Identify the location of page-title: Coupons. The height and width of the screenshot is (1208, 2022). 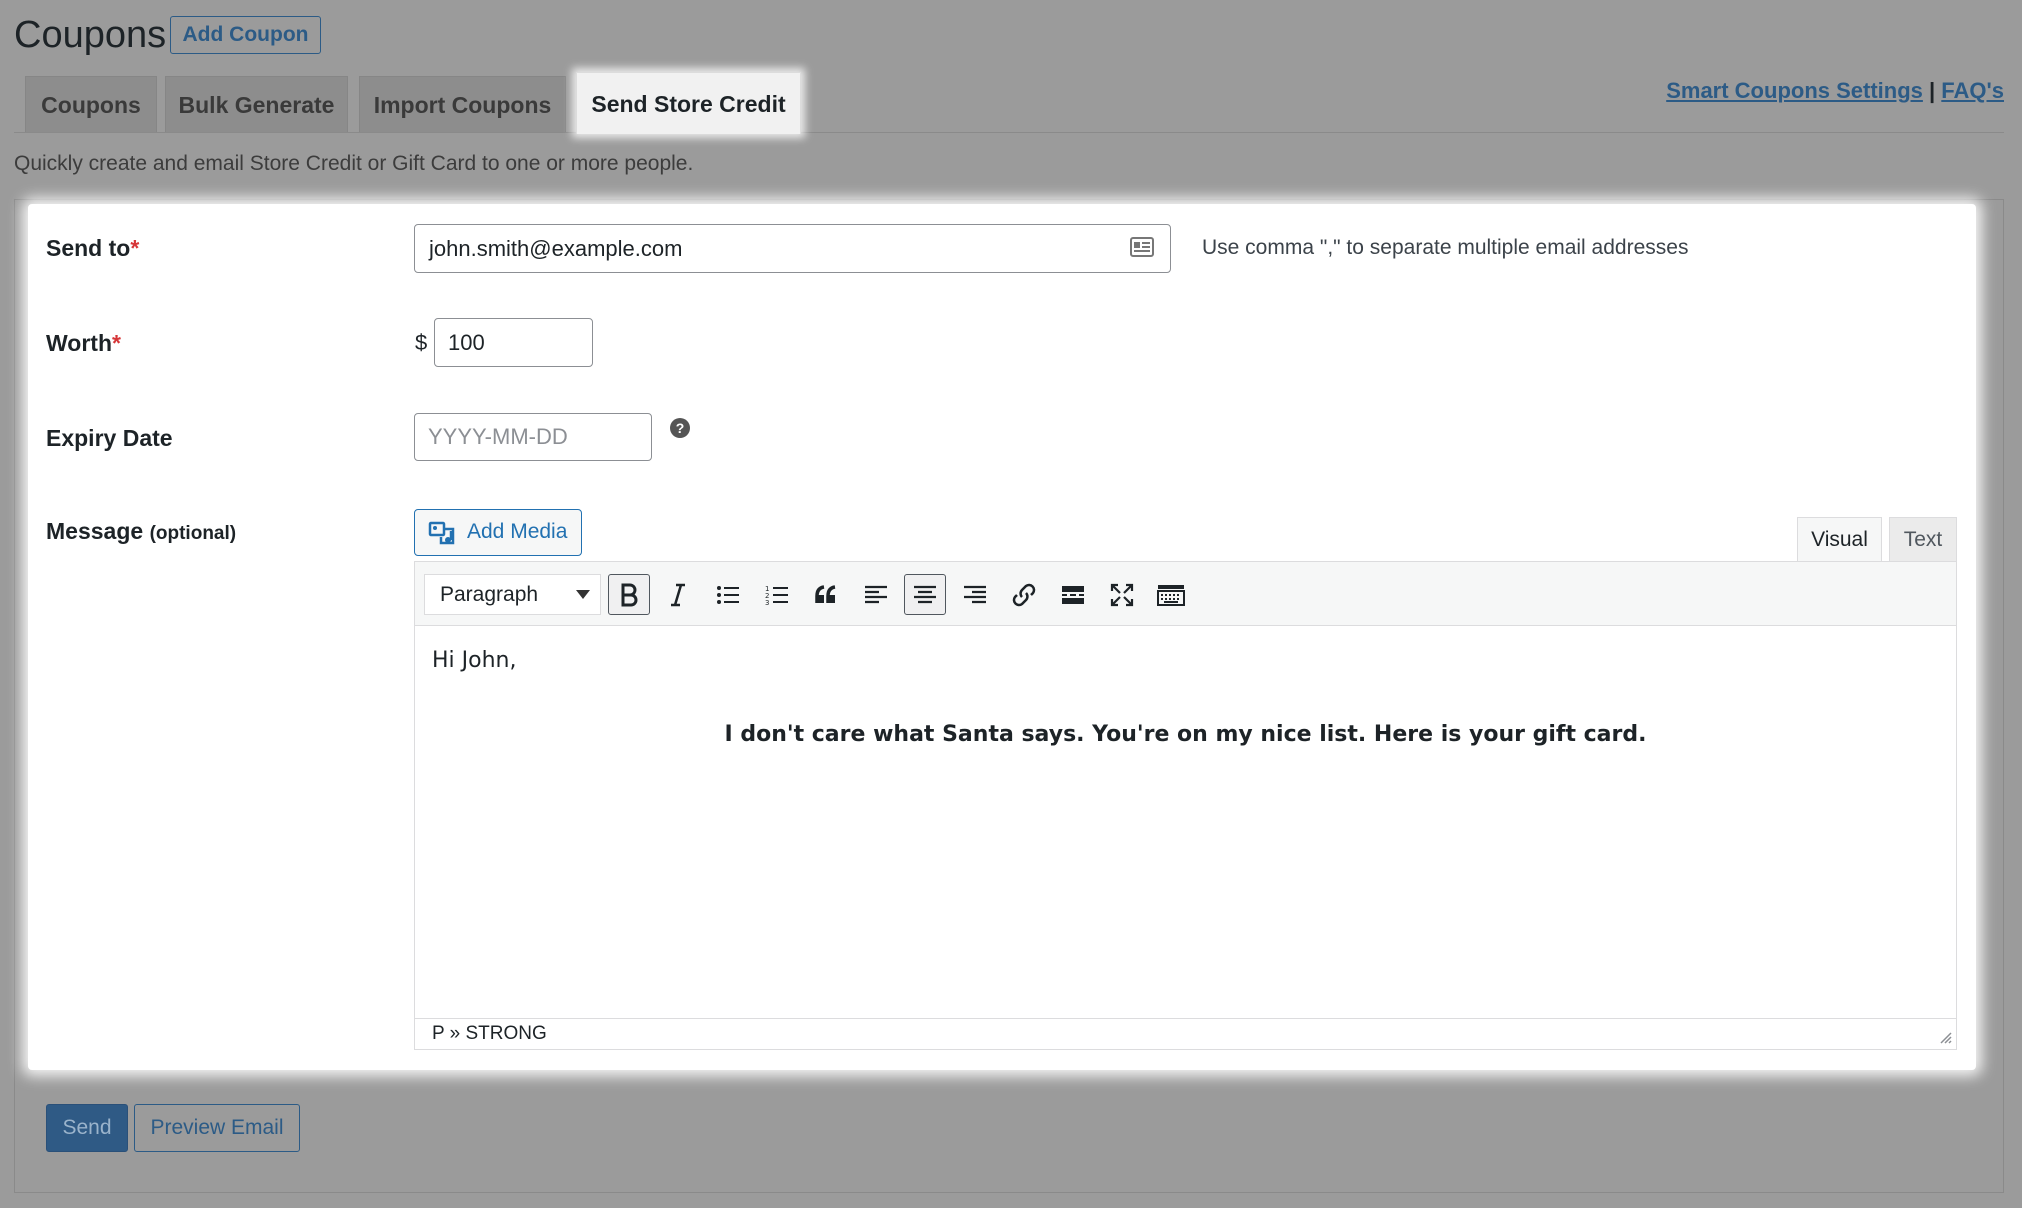
(90, 35).